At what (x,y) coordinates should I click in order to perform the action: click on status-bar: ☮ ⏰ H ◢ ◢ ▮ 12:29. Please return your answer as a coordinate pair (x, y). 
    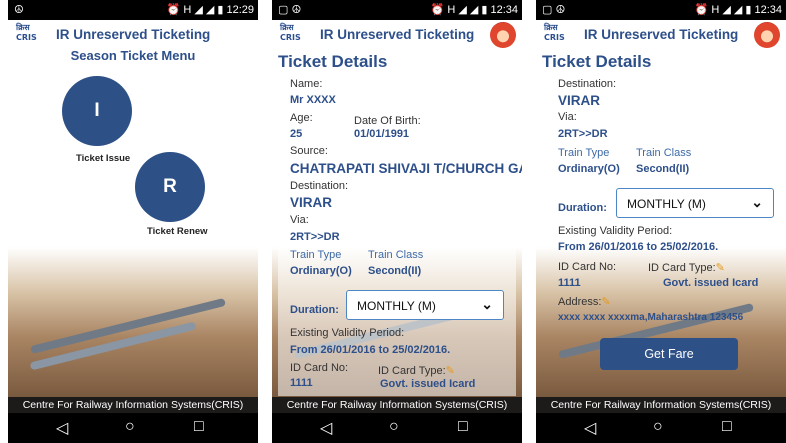
    Looking at the image, I should click on (133, 10).